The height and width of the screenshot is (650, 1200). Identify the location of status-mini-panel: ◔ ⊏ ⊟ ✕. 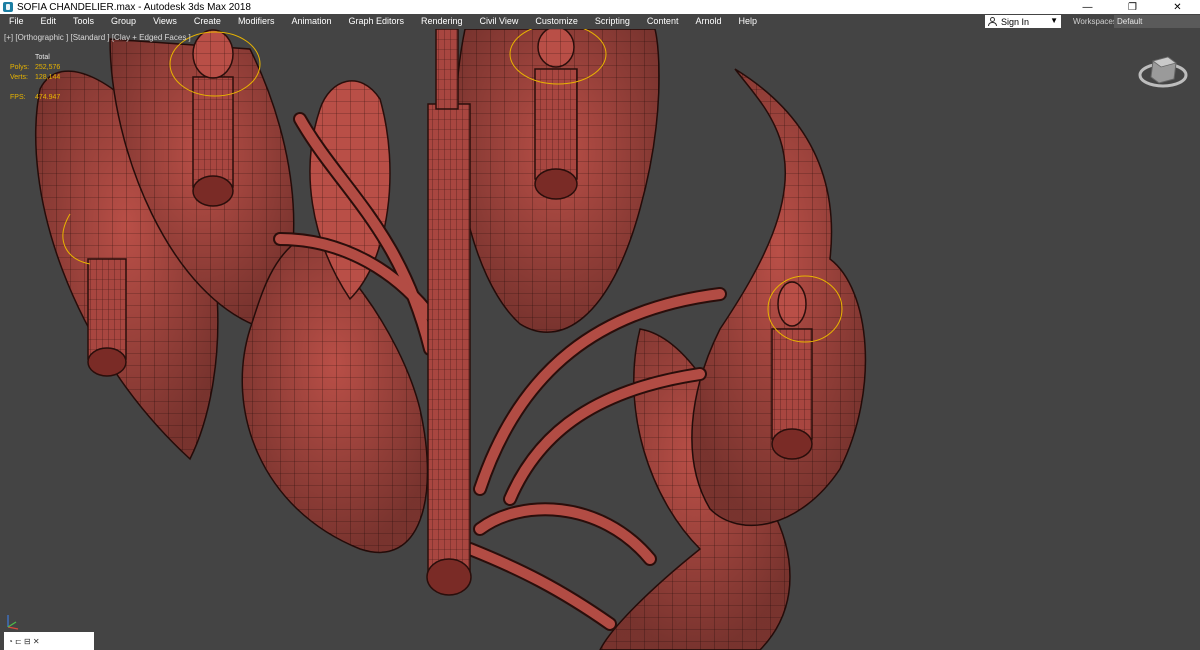
(49, 641).